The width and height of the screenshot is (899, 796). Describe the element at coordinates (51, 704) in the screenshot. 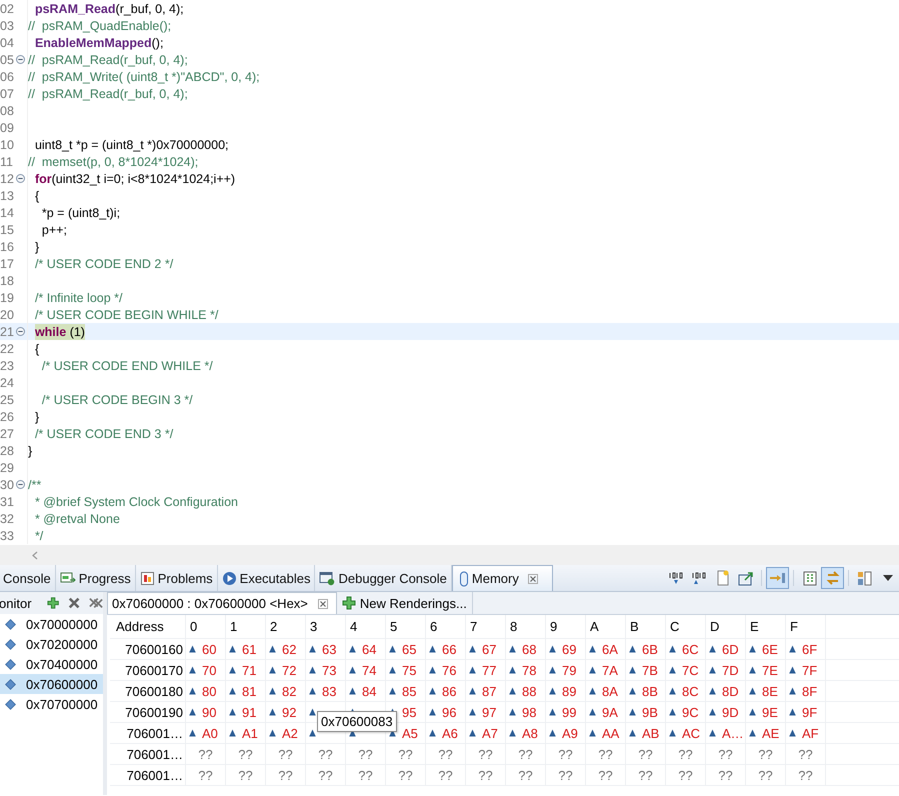

I see `monitor-item: 0x70700000` at that location.